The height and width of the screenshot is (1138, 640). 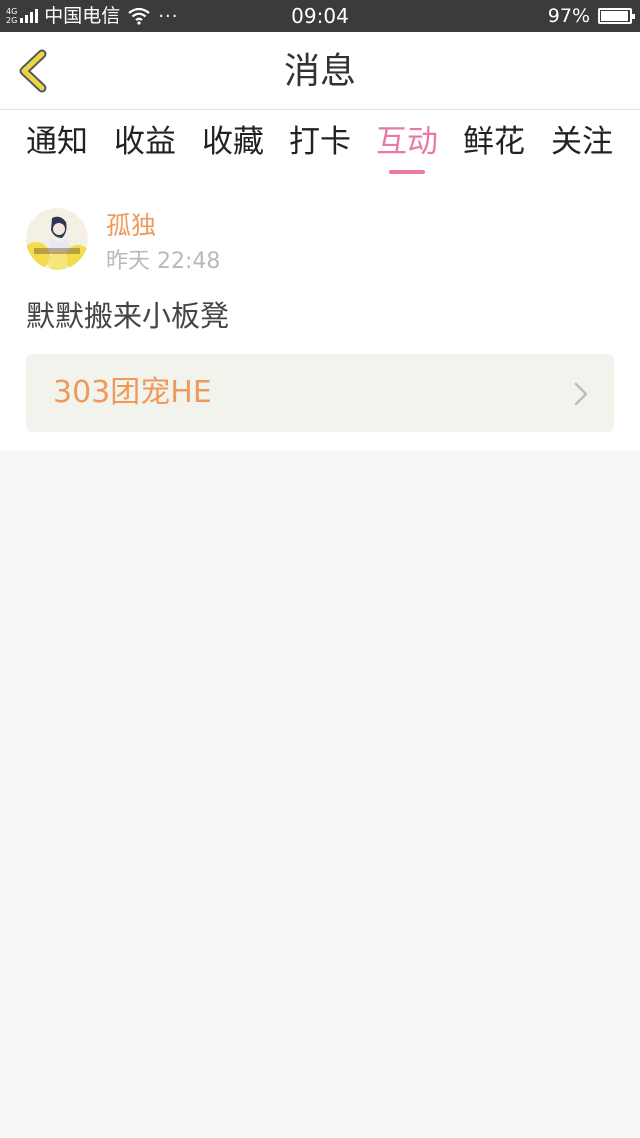 I want to click on chevron-right-icon, so click(x=581, y=394).